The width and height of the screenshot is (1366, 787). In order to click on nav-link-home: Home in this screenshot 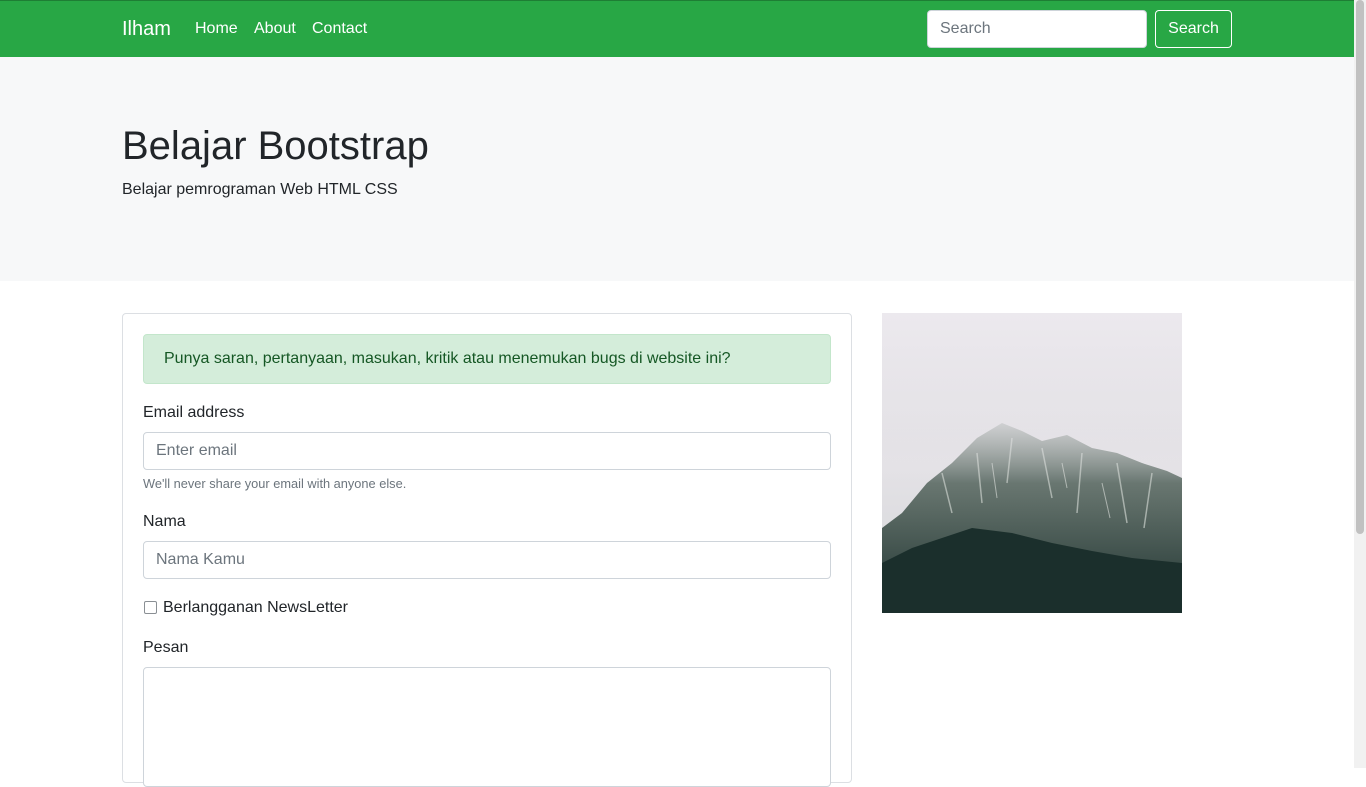, I will do `click(216, 29)`.